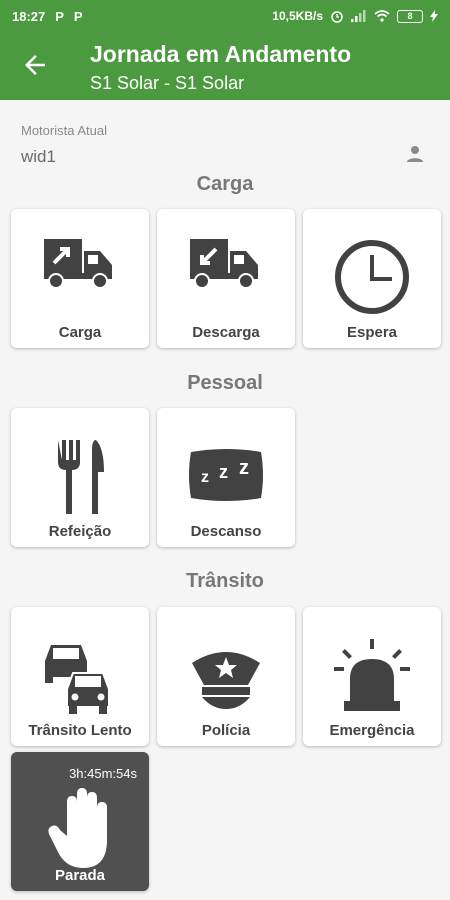 The width and height of the screenshot is (450, 900). I want to click on descarga-card: Descarga, so click(226, 278).